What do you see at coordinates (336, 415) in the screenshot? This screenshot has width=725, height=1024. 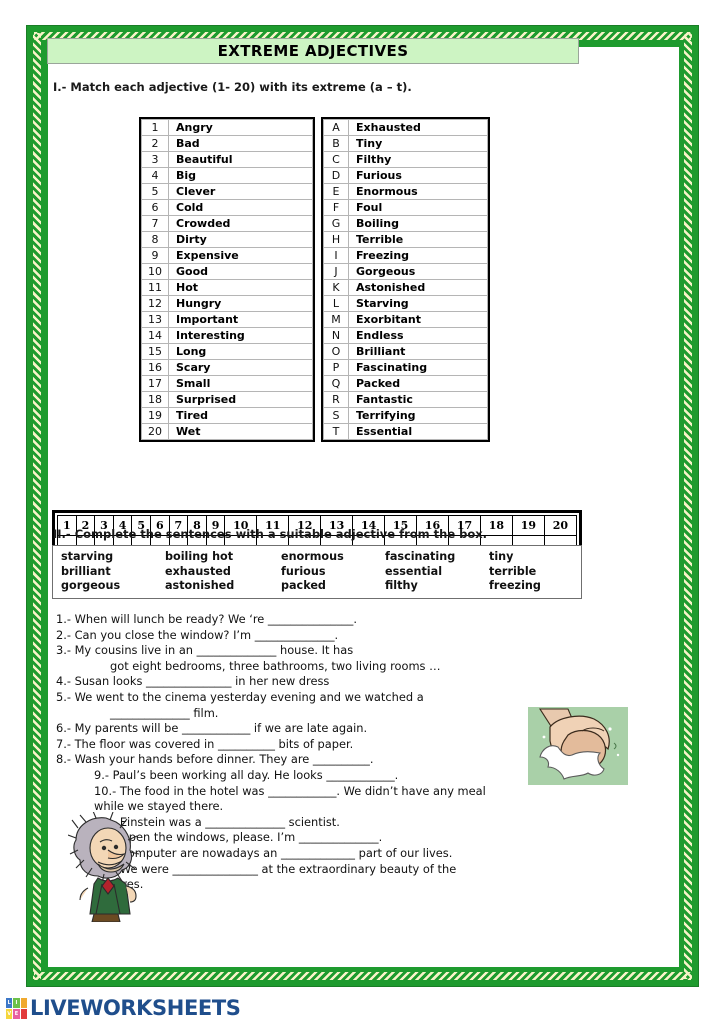 I see `extreme-key: S` at bounding box center [336, 415].